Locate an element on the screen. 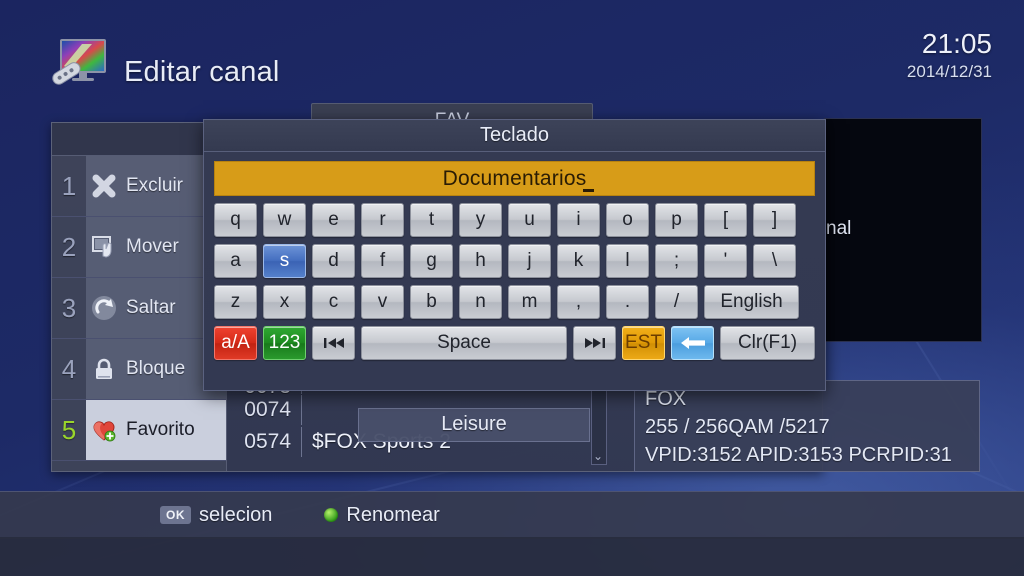  skip-forward-icon is located at coordinates (594, 343).